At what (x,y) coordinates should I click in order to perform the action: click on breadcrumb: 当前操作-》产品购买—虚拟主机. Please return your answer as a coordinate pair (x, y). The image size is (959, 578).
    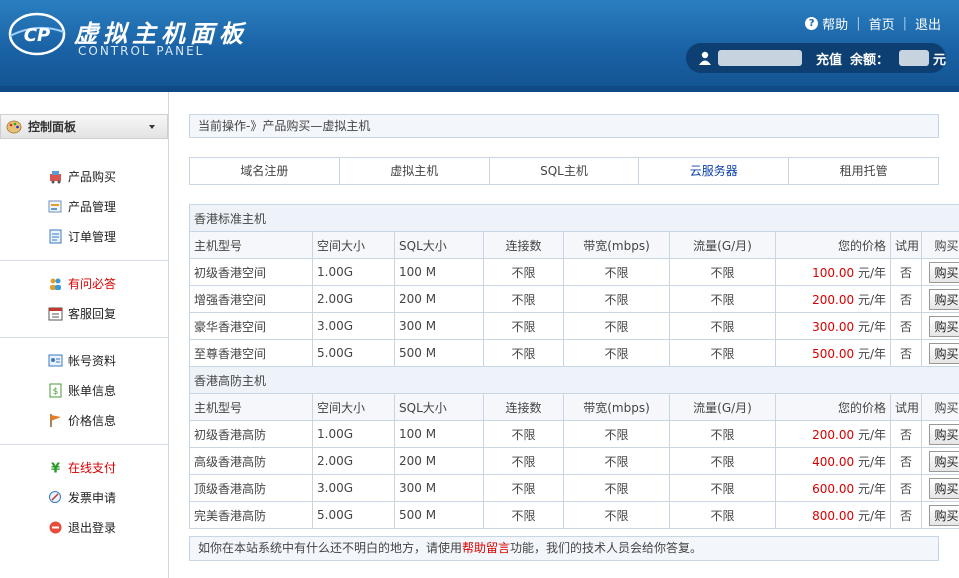
    Looking at the image, I should click on (564, 126).